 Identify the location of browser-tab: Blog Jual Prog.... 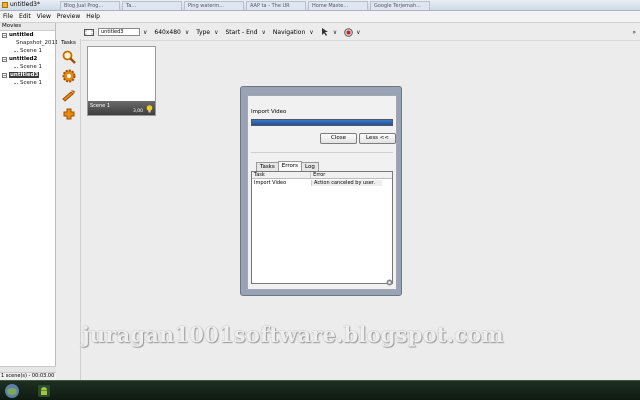
(90, 5).